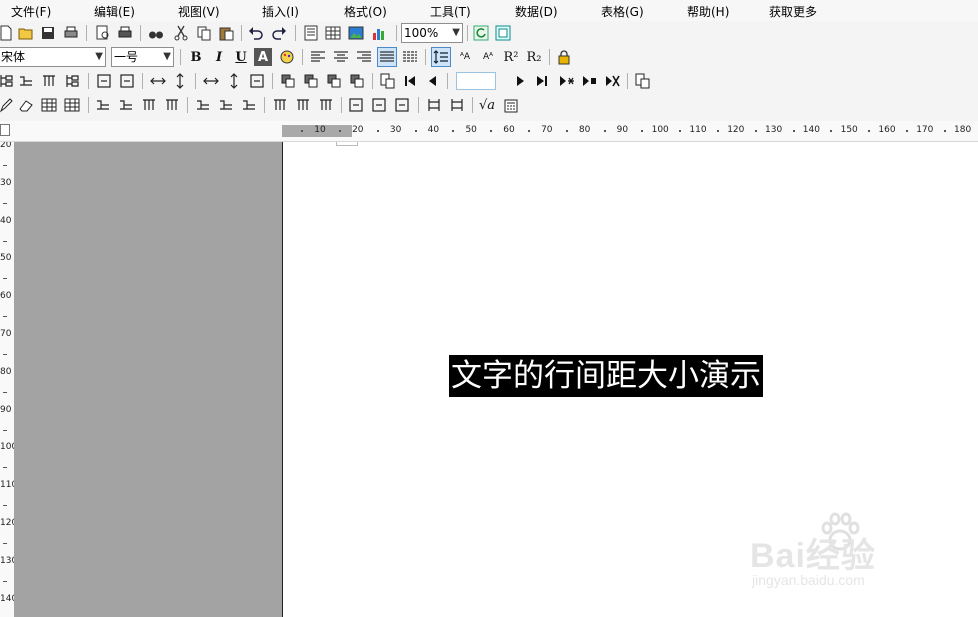  I want to click on merge-row-icon, so click(26, 81).